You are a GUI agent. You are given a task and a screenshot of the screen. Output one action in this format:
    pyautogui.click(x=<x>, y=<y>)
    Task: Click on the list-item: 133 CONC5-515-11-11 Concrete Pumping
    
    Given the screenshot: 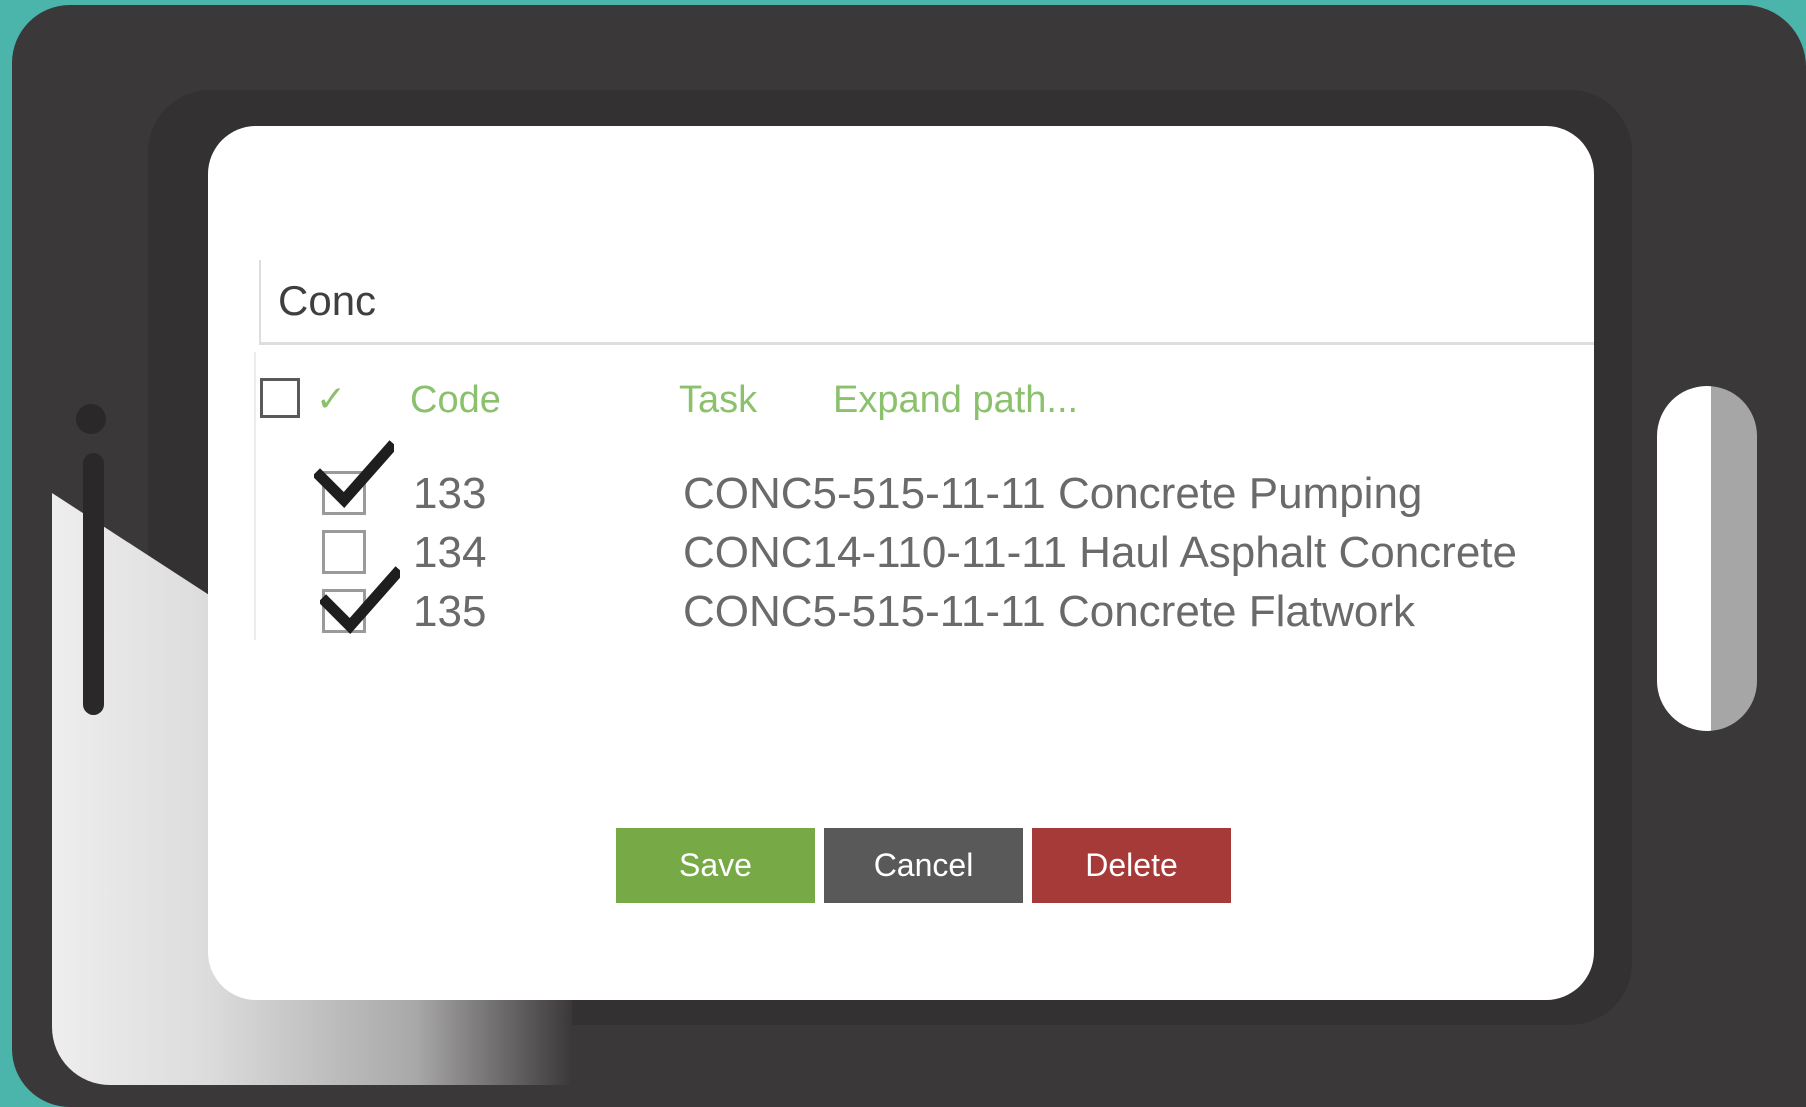 What is the action you would take?
    pyautogui.click(x=901, y=481)
    